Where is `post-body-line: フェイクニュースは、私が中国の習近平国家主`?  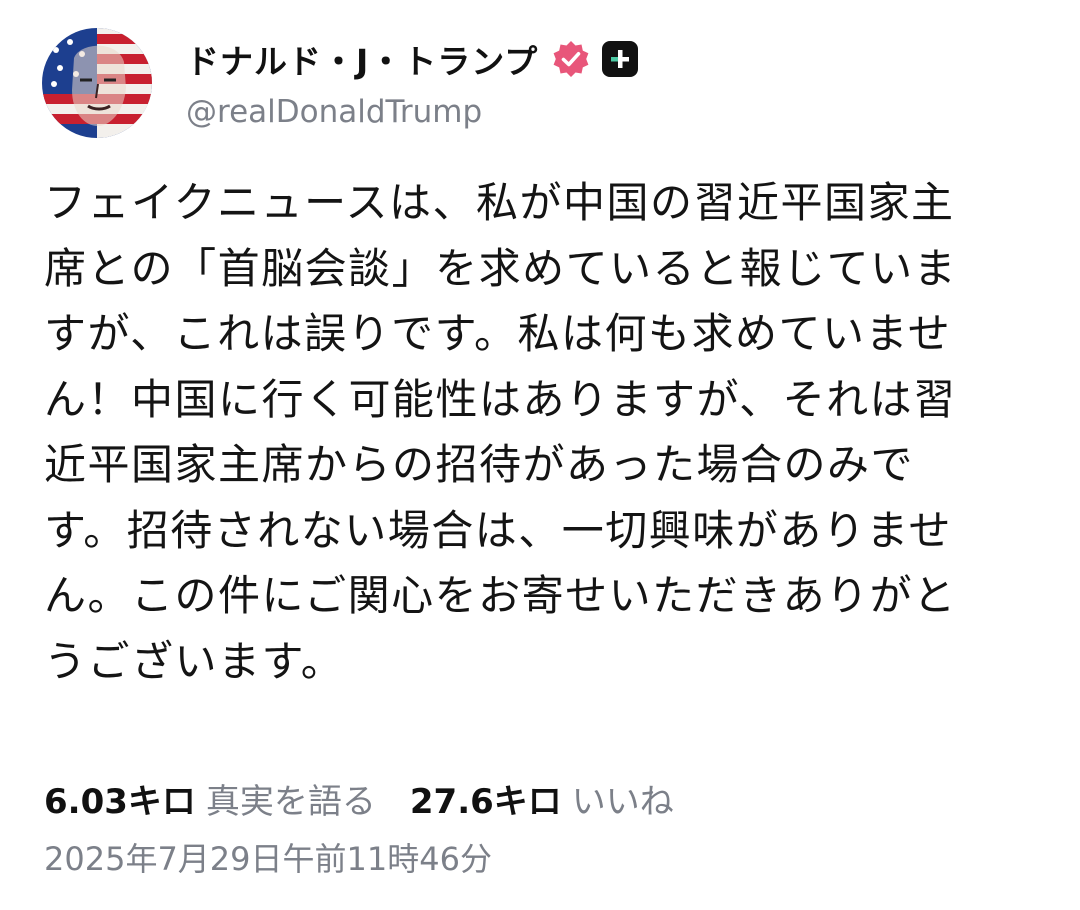
post-body-line: フェイクニュースは、私が中国の習近平国家主 is located at coordinates (499, 202).